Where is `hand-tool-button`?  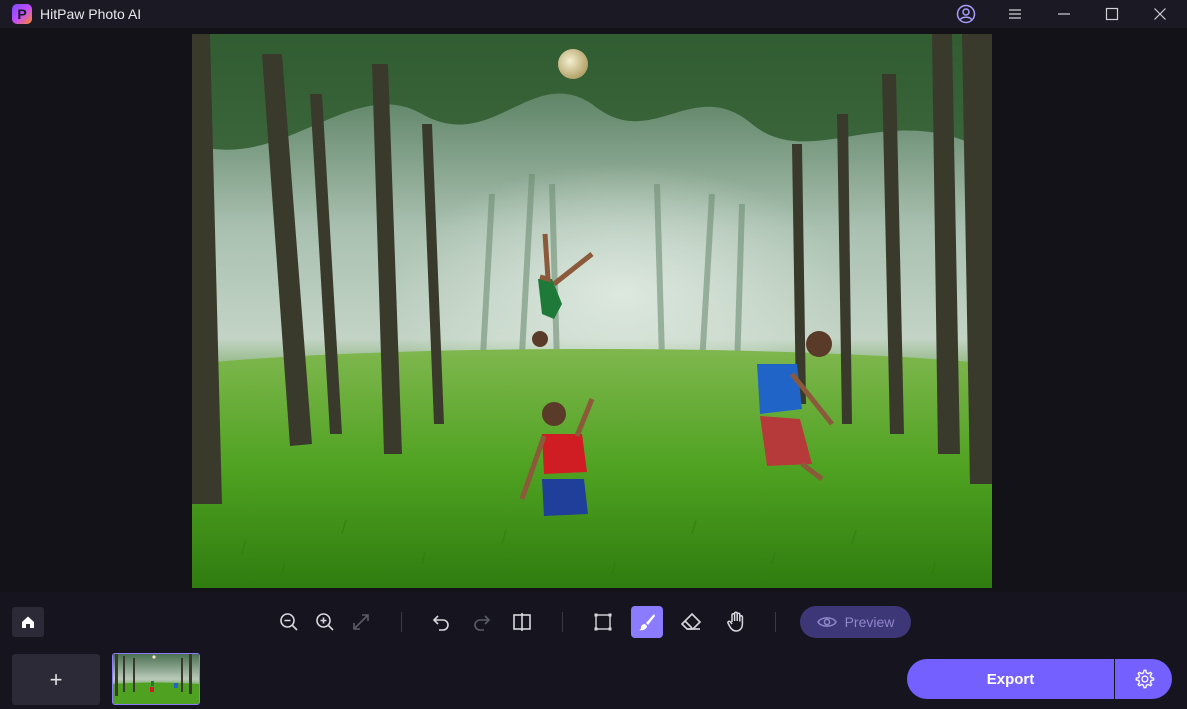 hand-tool-button is located at coordinates (736, 622).